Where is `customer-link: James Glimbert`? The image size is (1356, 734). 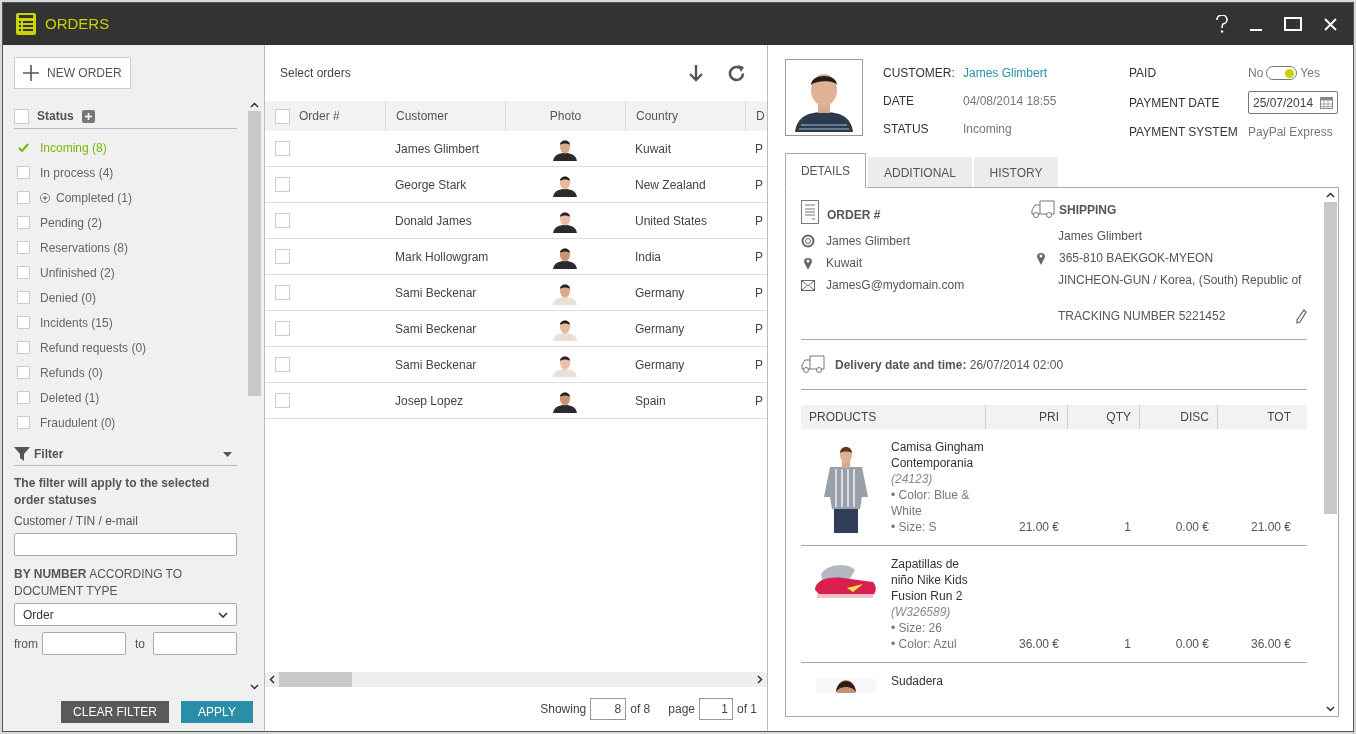
customer-link: James Glimbert is located at coordinates (1005, 73).